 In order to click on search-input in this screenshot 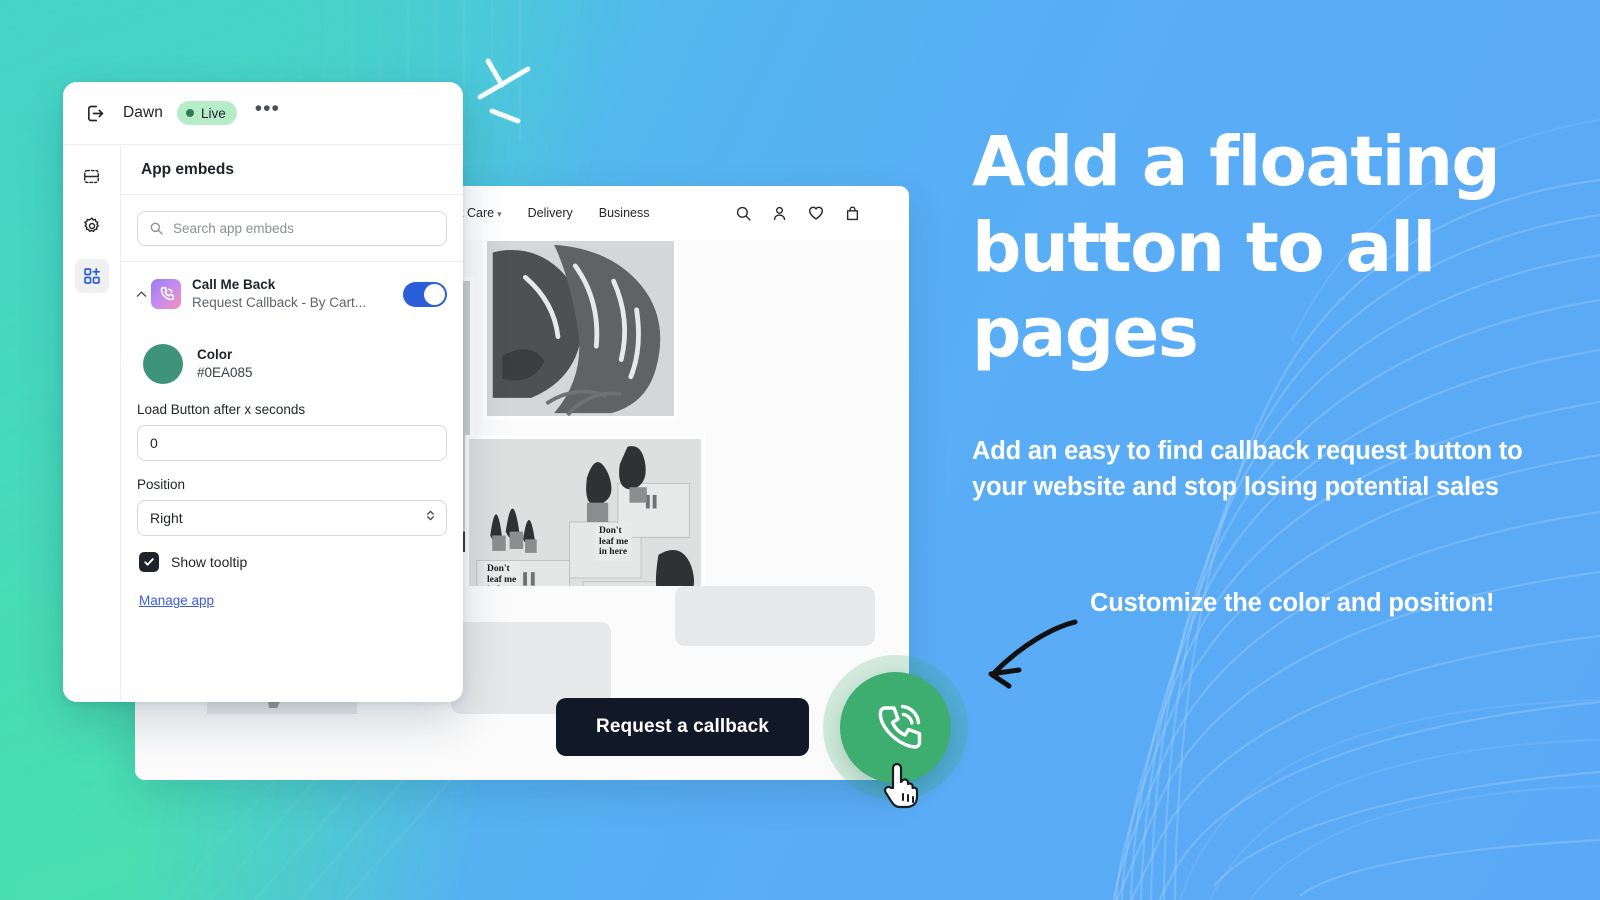, I will do `click(304, 228)`.